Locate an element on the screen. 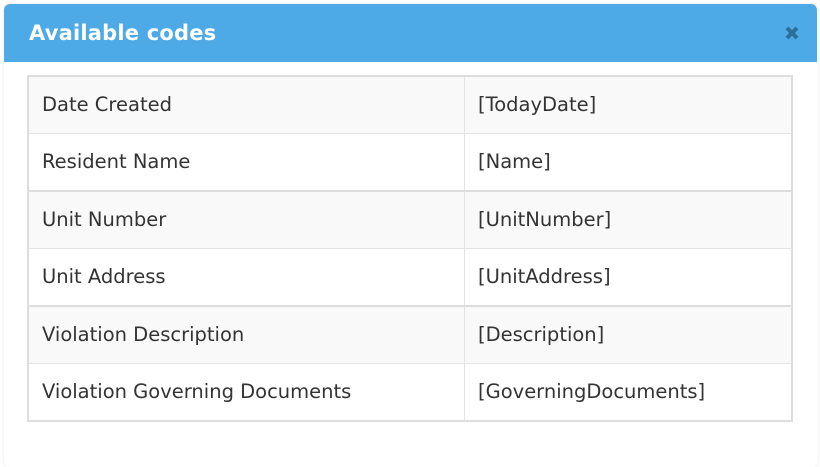 This screenshot has width=820, height=467. close-icon is located at coordinates (792, 33).